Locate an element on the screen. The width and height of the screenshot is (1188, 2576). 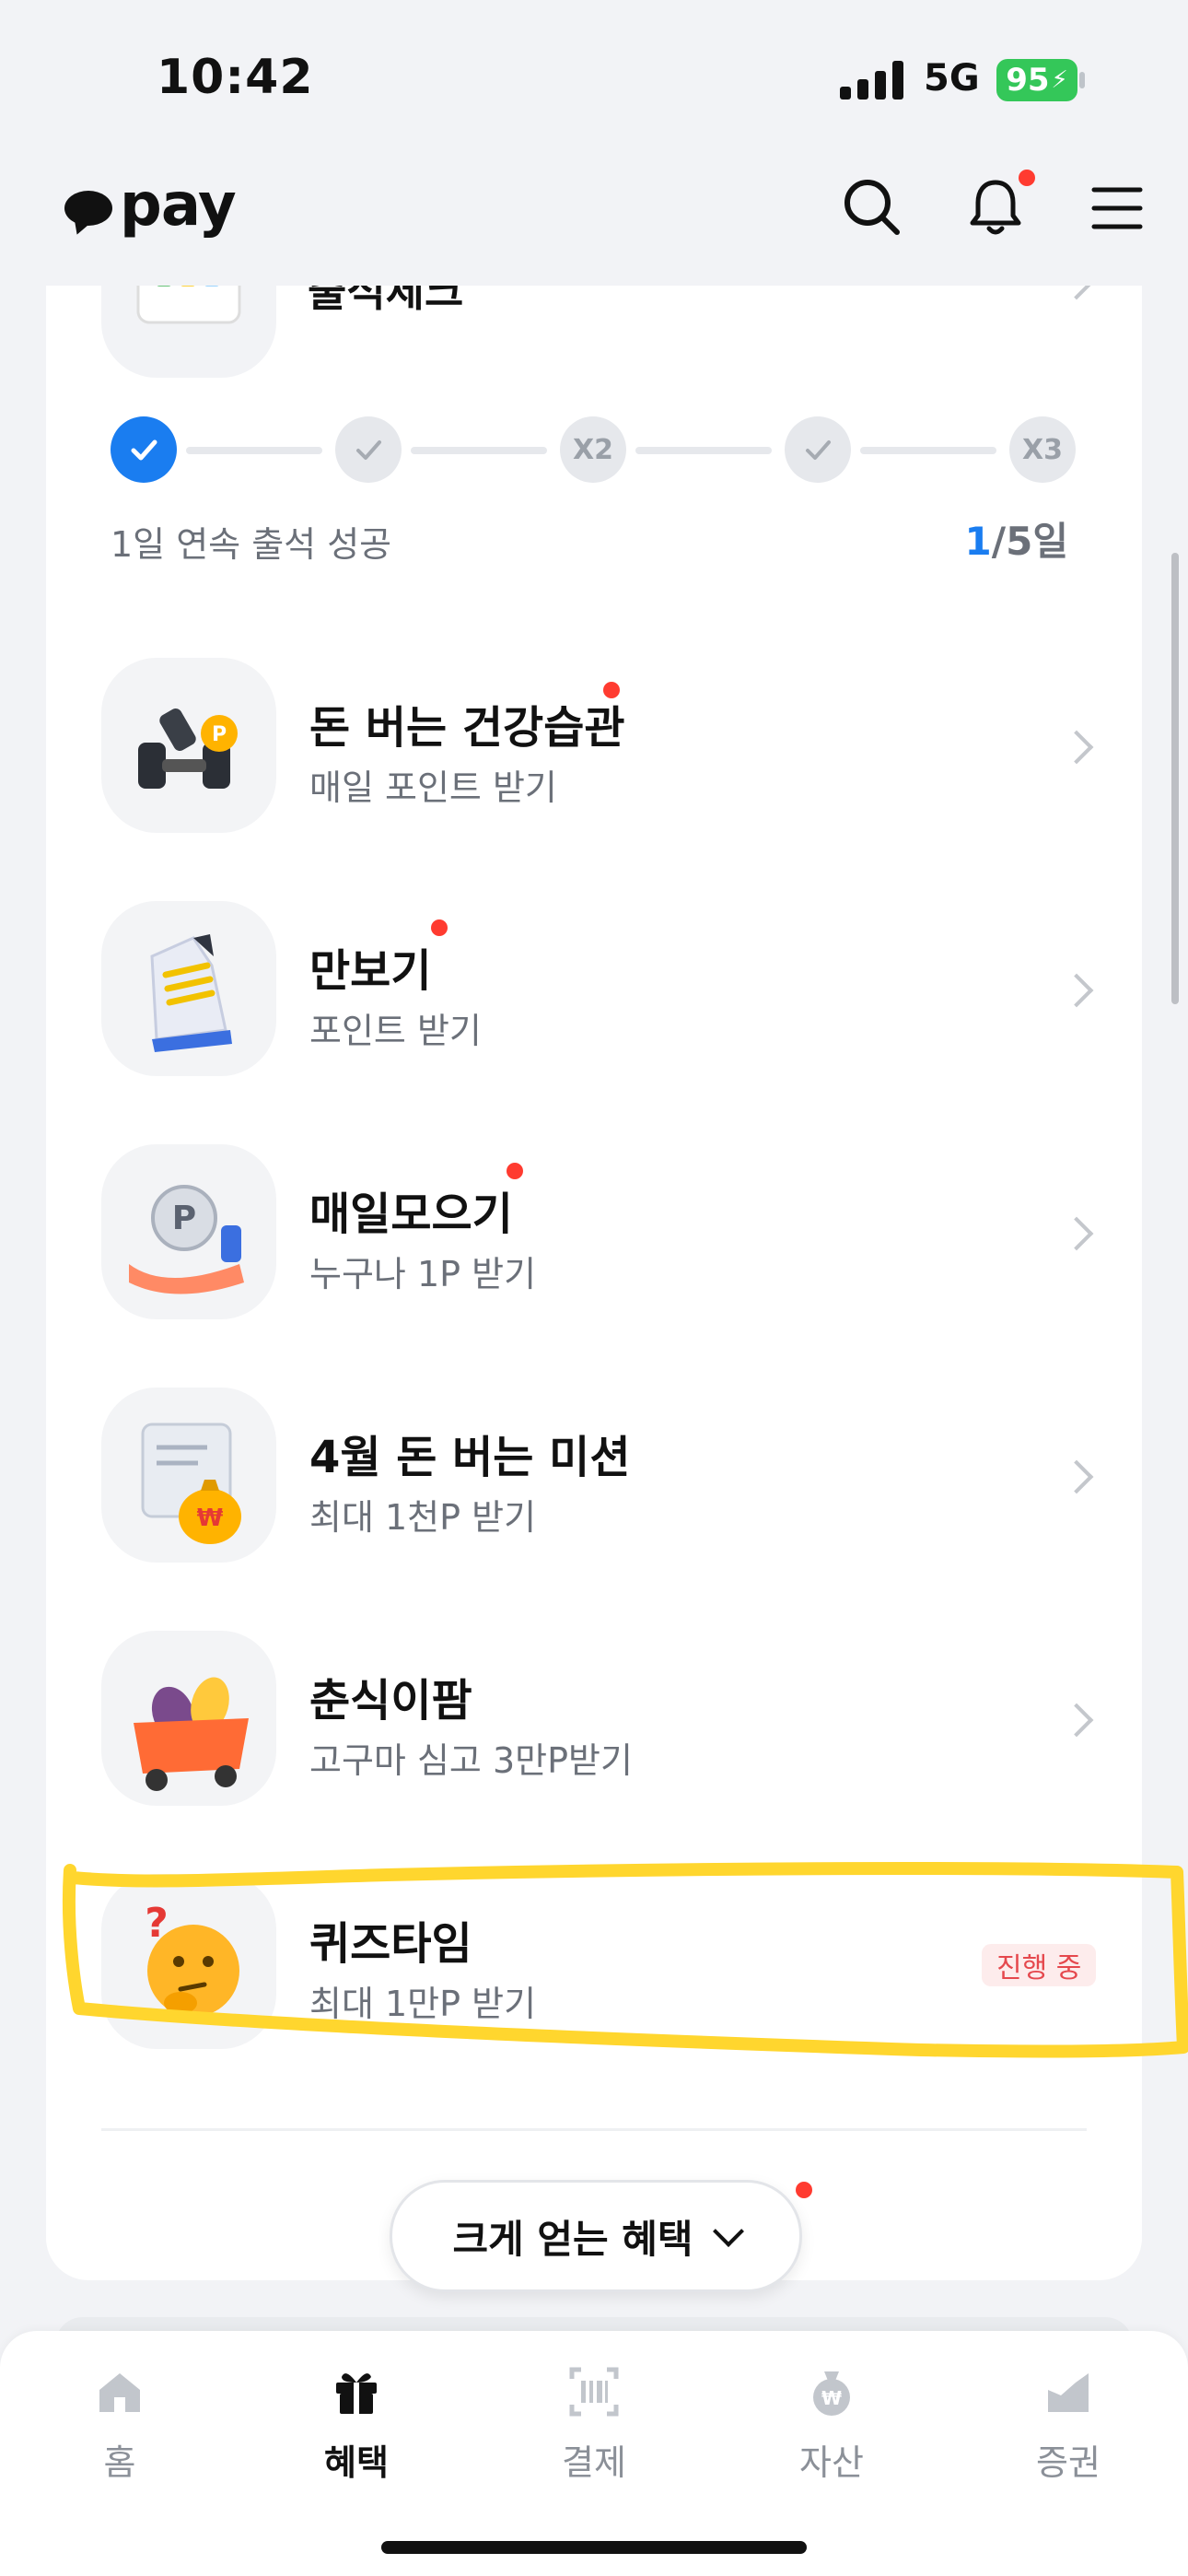
nav-payment: 결제 is located at coordinates (594, 2433).